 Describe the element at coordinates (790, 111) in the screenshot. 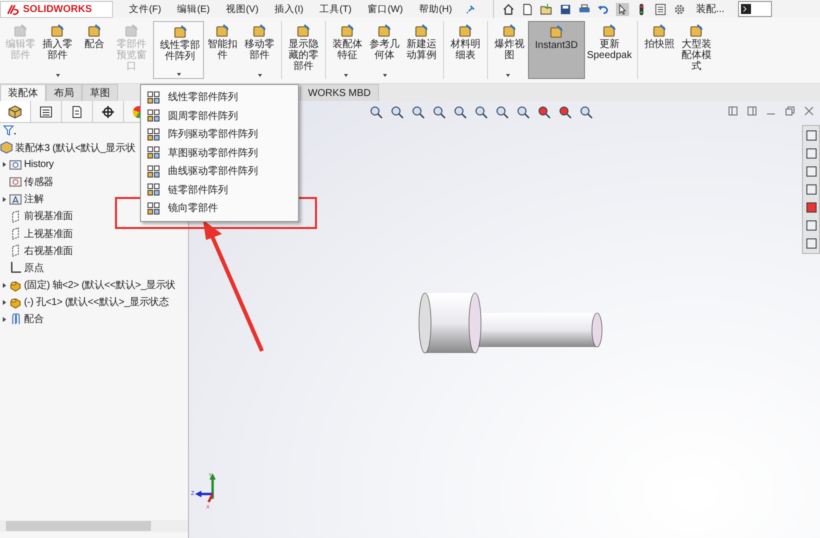

I see `restore-icon` at that location.